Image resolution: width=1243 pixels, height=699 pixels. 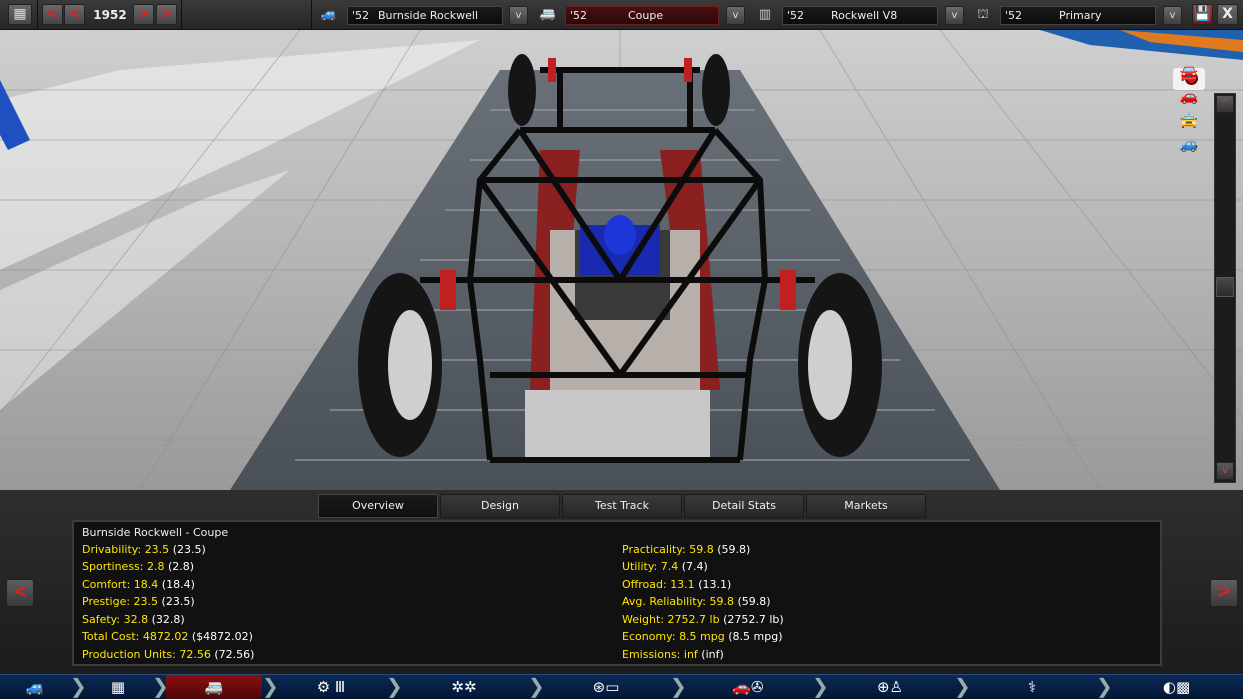 I want to click on brakes-icon: ⊛▭, so click(x=606, y=687).